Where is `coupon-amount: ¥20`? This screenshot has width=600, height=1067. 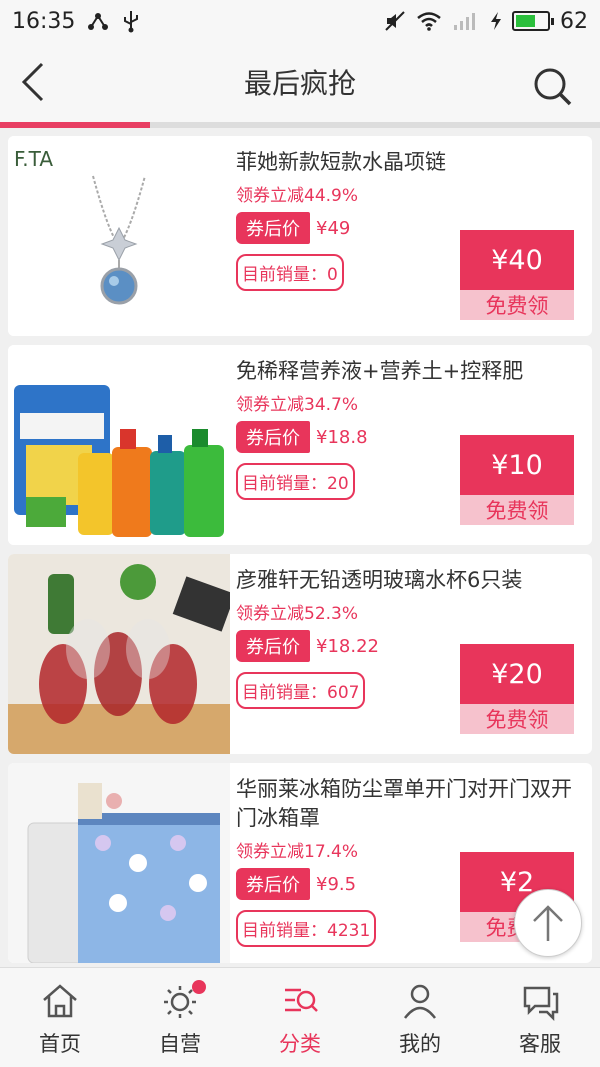 coupon-amount: ¥20 is located at coordinates (515, 674).